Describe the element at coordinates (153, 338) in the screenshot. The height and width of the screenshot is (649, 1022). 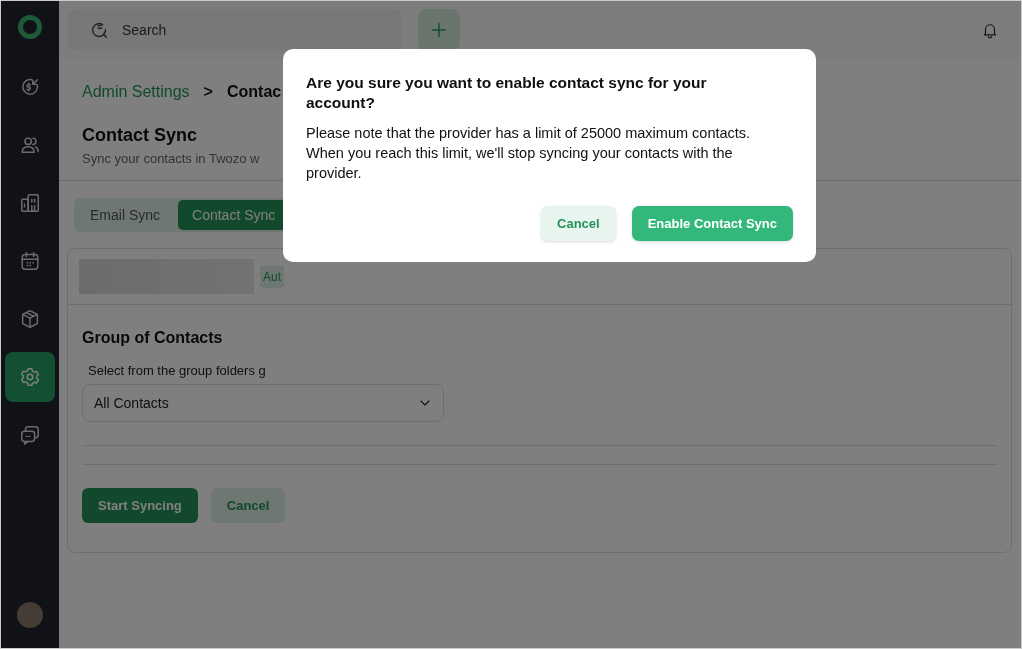
I see `section-heading: Group of Contacts` at that location.